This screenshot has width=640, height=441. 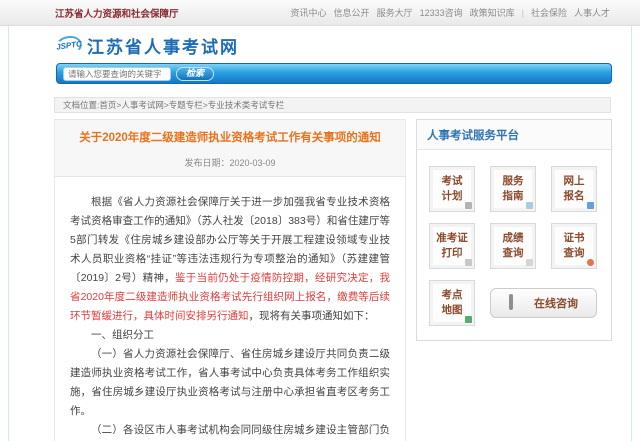 I want to click on search-button: 检索, so click(x=195, y=73).